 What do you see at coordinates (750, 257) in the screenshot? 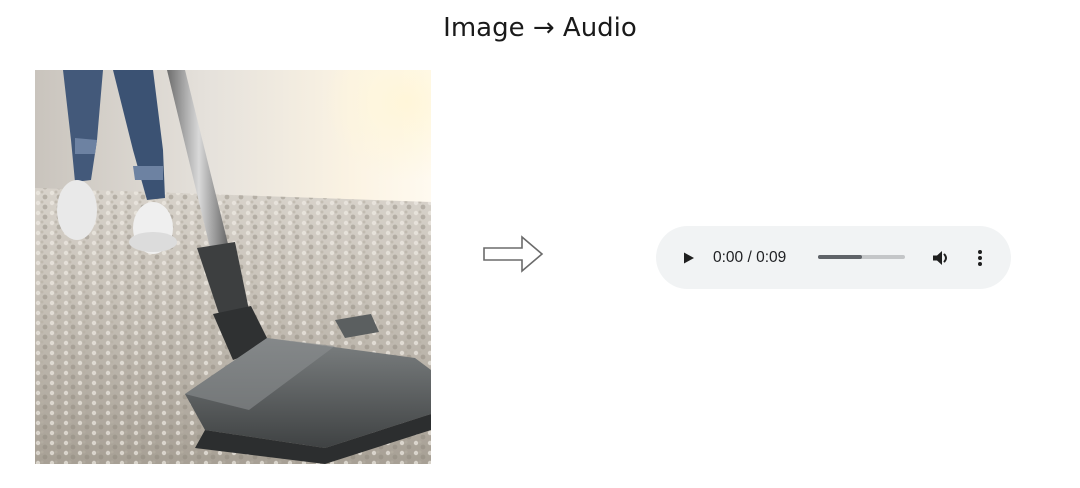
I see `time-display: 0:00 / 0:09` at bounding box center [750, 257].